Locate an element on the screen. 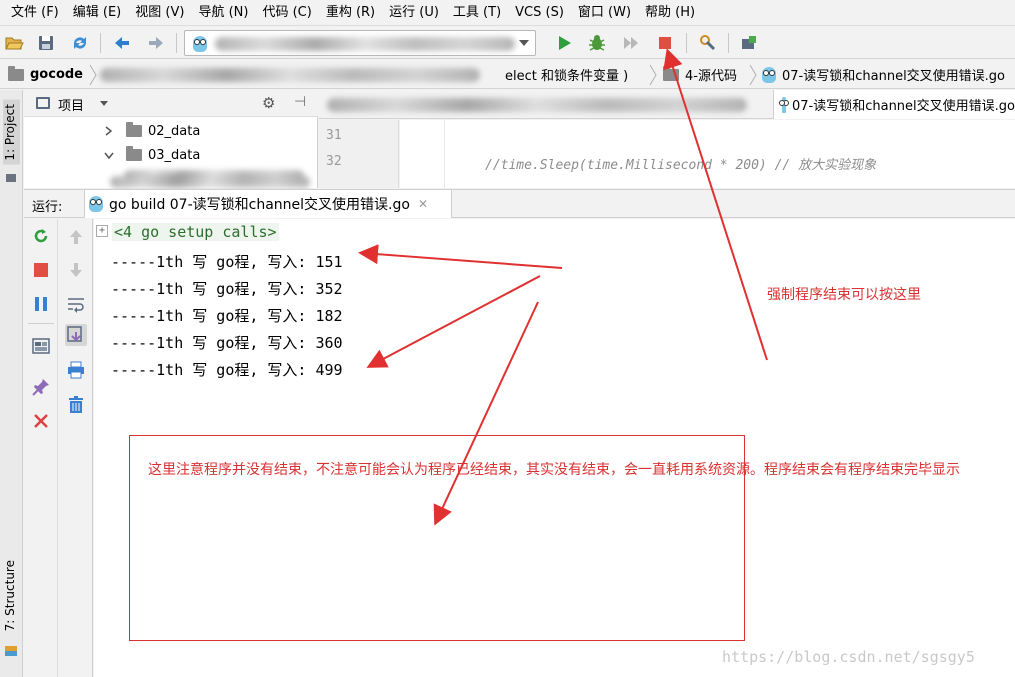  breadcrumb-folder: 4-源代码 is located at coordinates (700, 74).